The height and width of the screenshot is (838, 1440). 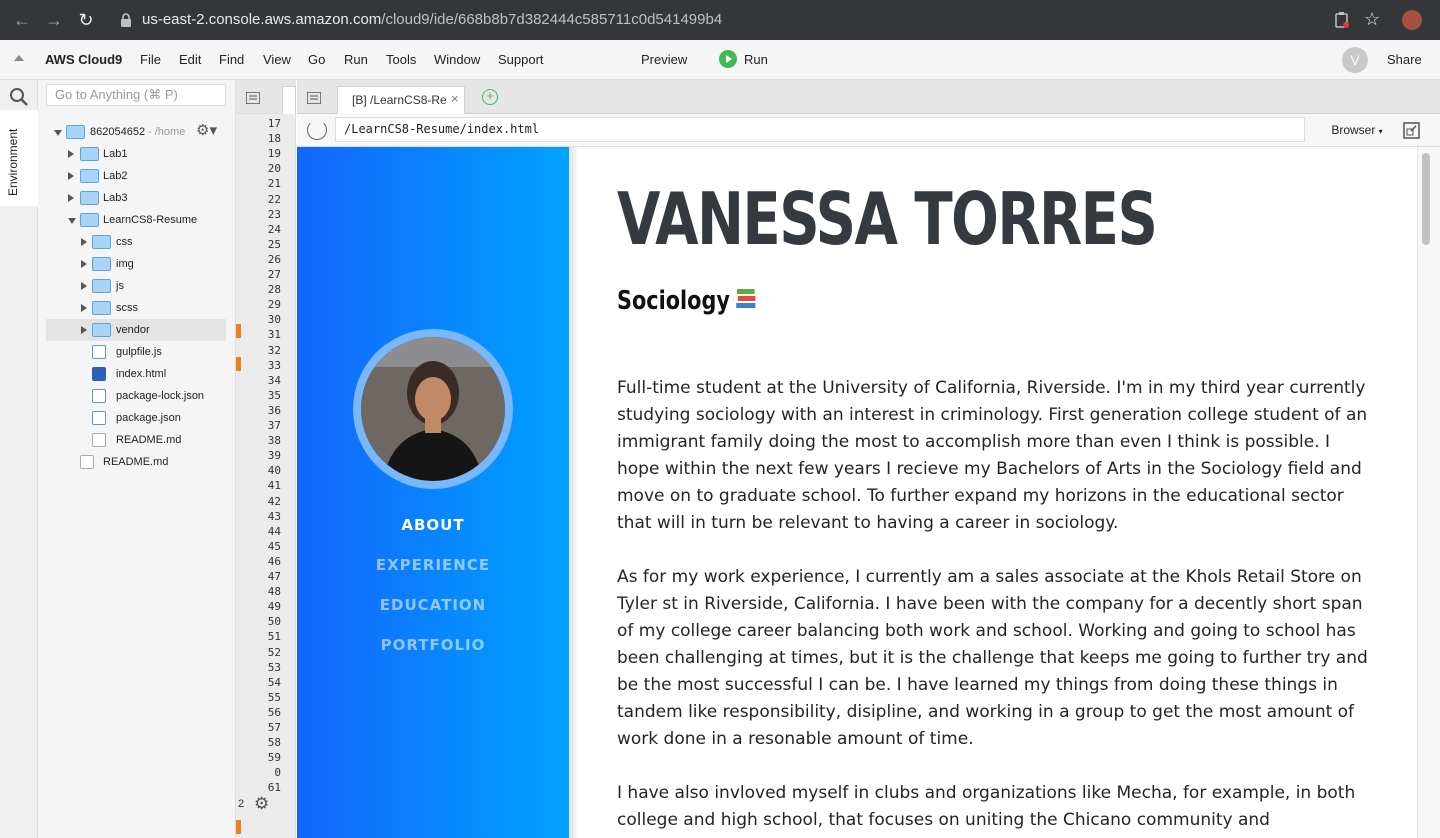 I want to click on tree-root-path: - /home, so click(x=167, y=132).